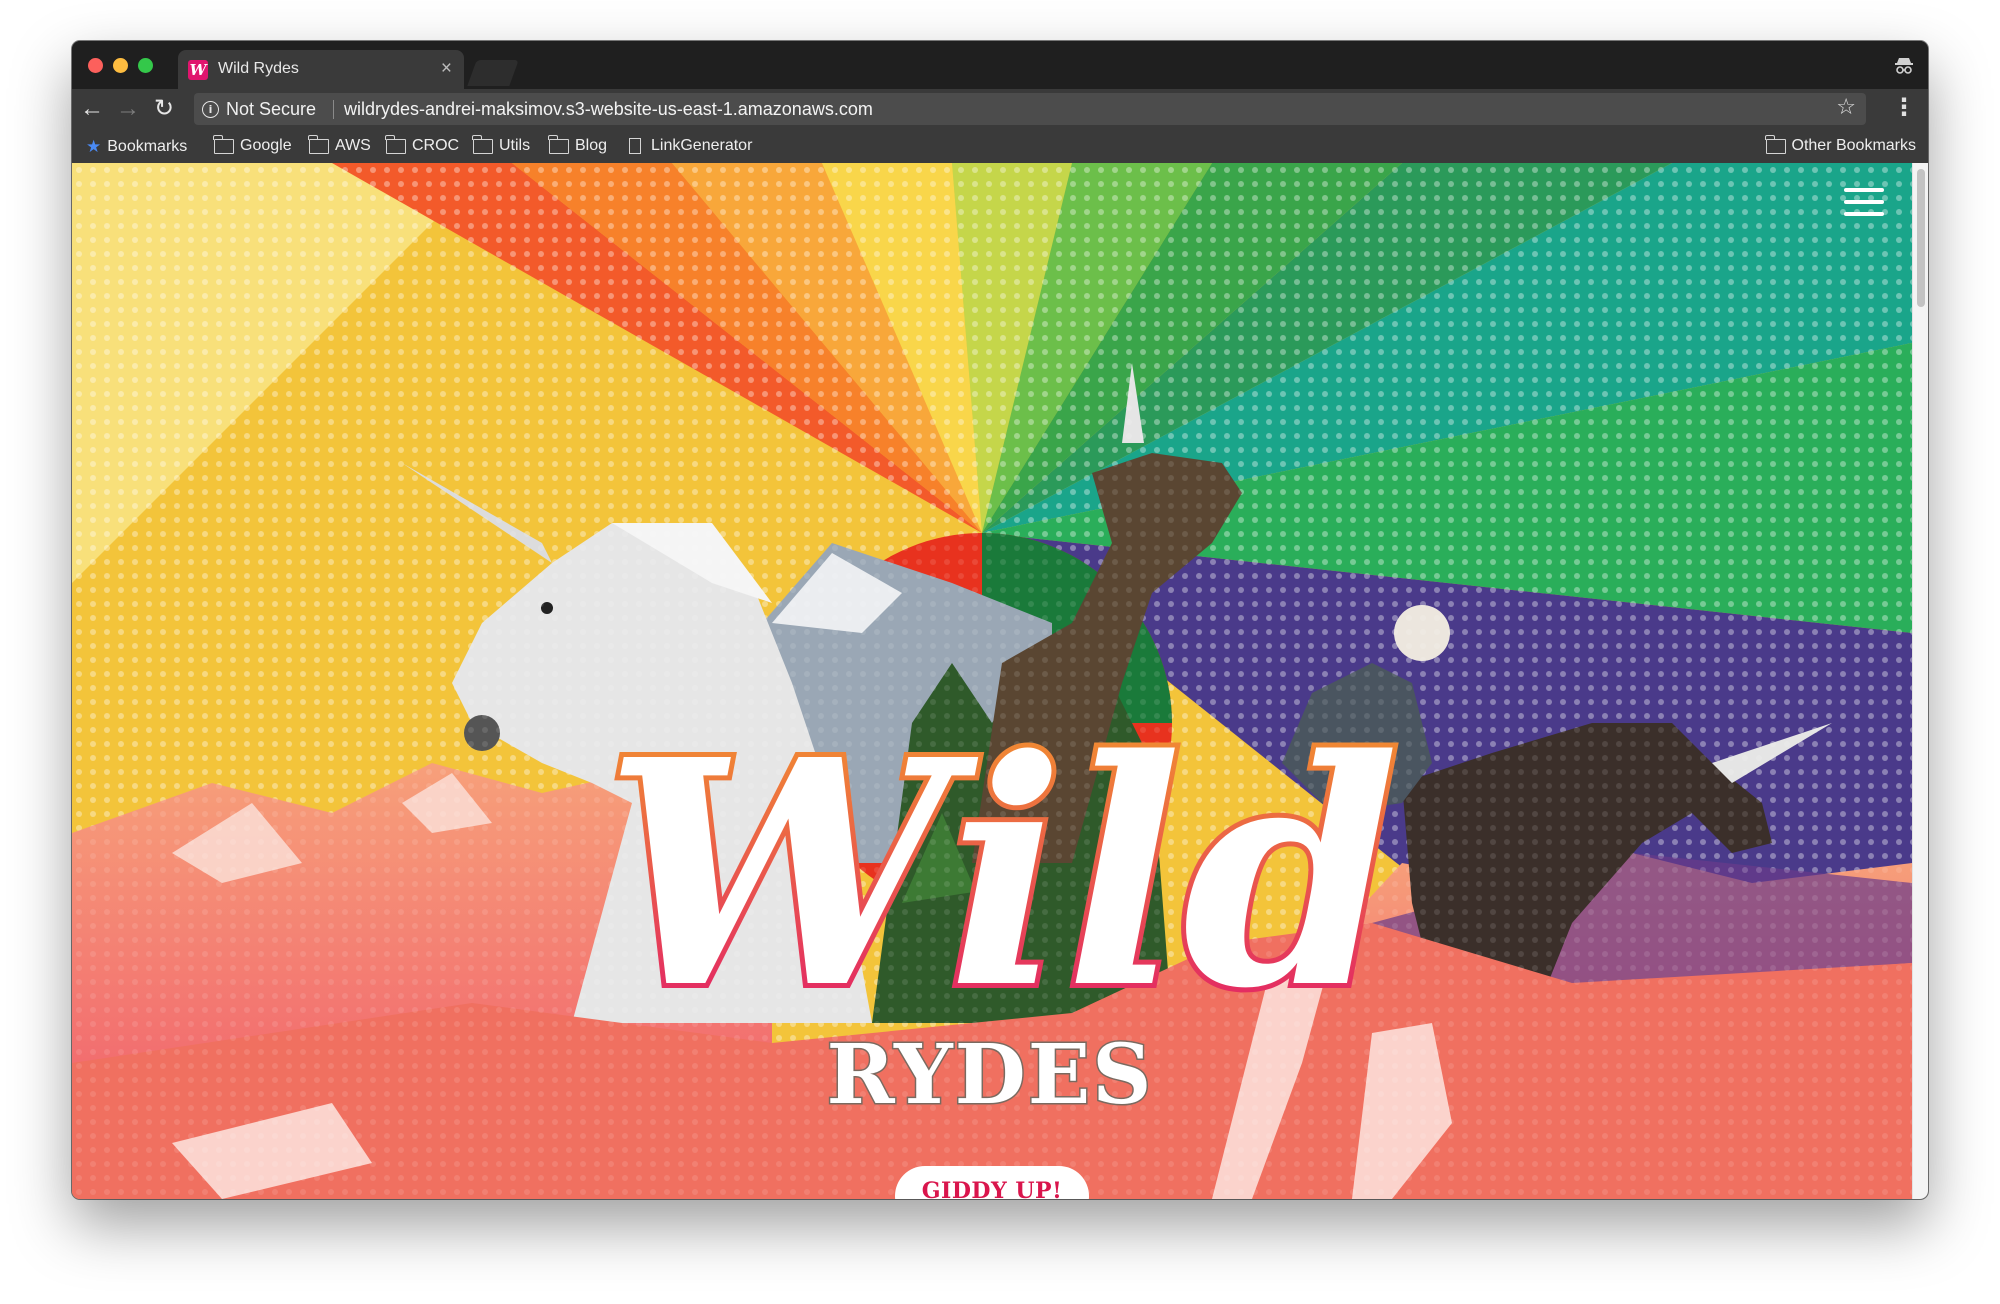 The width and height of the screenshot is (2000, 1304). What do you see at coordinates (992, 1182) in the screenshot?
I see `giddy-up-button: GIDDY UP!` at bounding box center [992, 1182].